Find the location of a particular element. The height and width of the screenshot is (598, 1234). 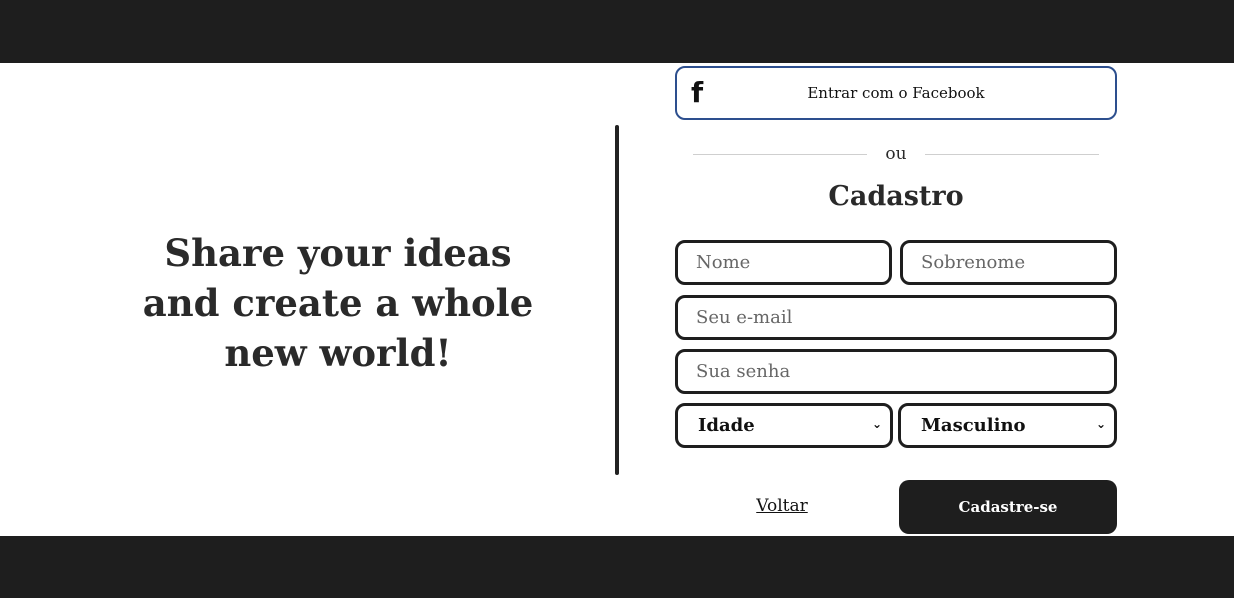

or-separator: ou is located at coordinates (896, 155).